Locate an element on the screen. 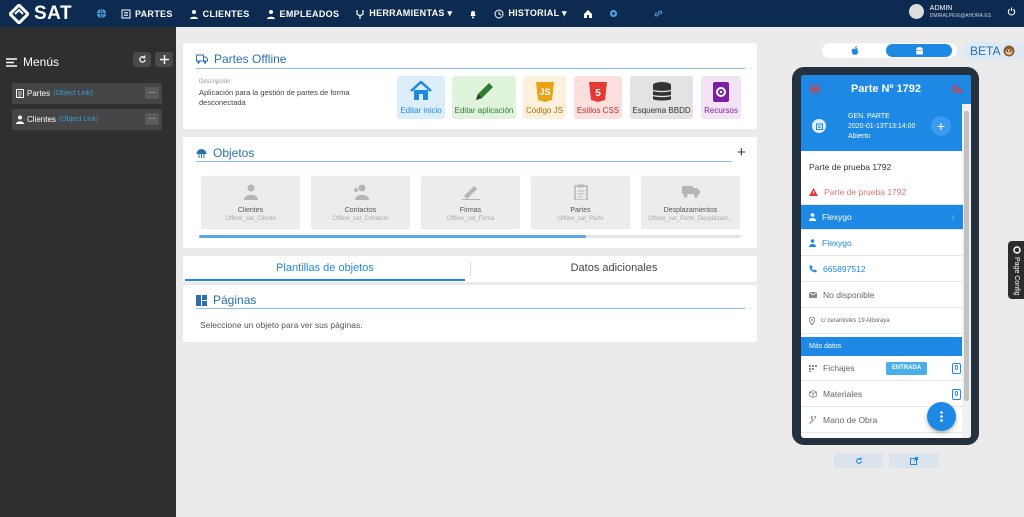 The height and width of the screenshot is (517, 1024). tile-label: Recursos is located at coordinates (721, 110).